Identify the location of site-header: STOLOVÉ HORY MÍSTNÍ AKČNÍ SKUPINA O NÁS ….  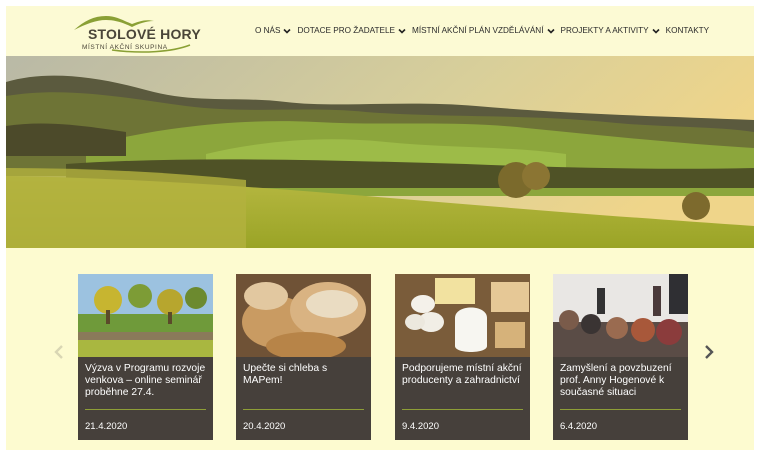
(380, 32).